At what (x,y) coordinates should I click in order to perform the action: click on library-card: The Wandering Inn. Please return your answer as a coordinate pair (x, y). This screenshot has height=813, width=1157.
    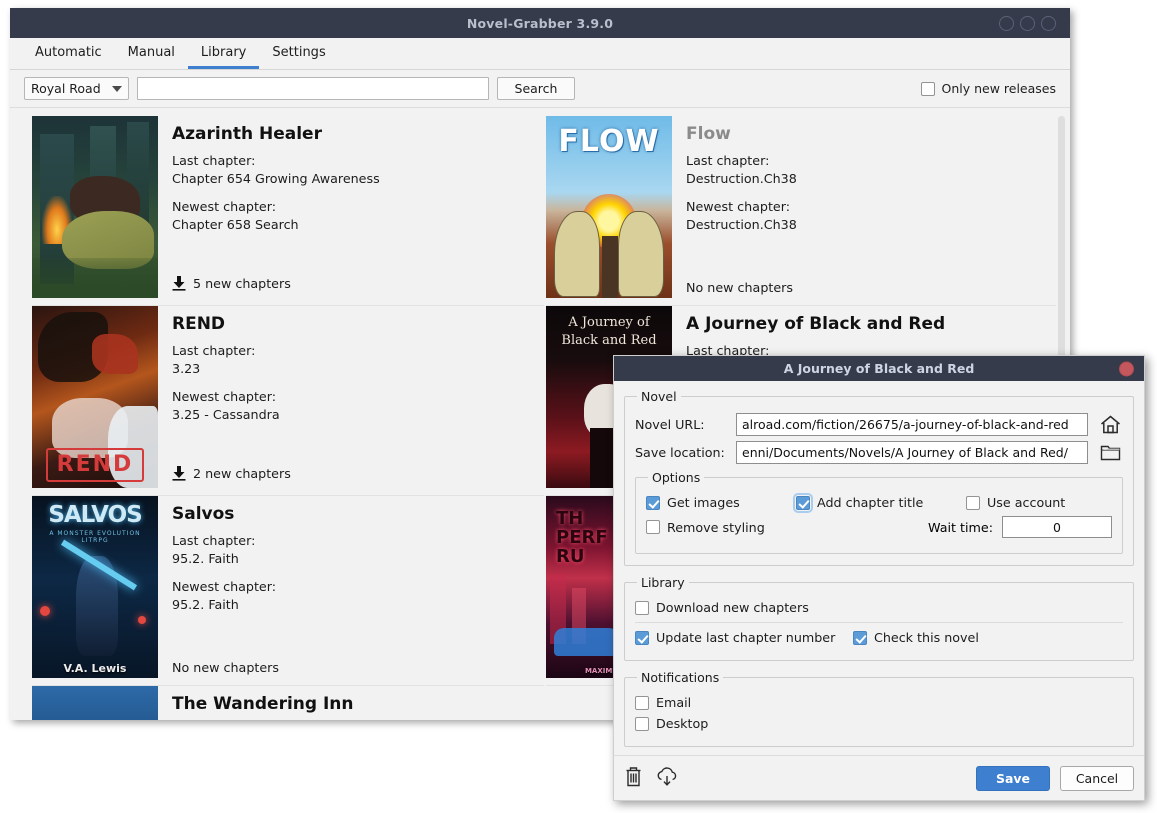
    Looking at the image, I should click on (288, 703).